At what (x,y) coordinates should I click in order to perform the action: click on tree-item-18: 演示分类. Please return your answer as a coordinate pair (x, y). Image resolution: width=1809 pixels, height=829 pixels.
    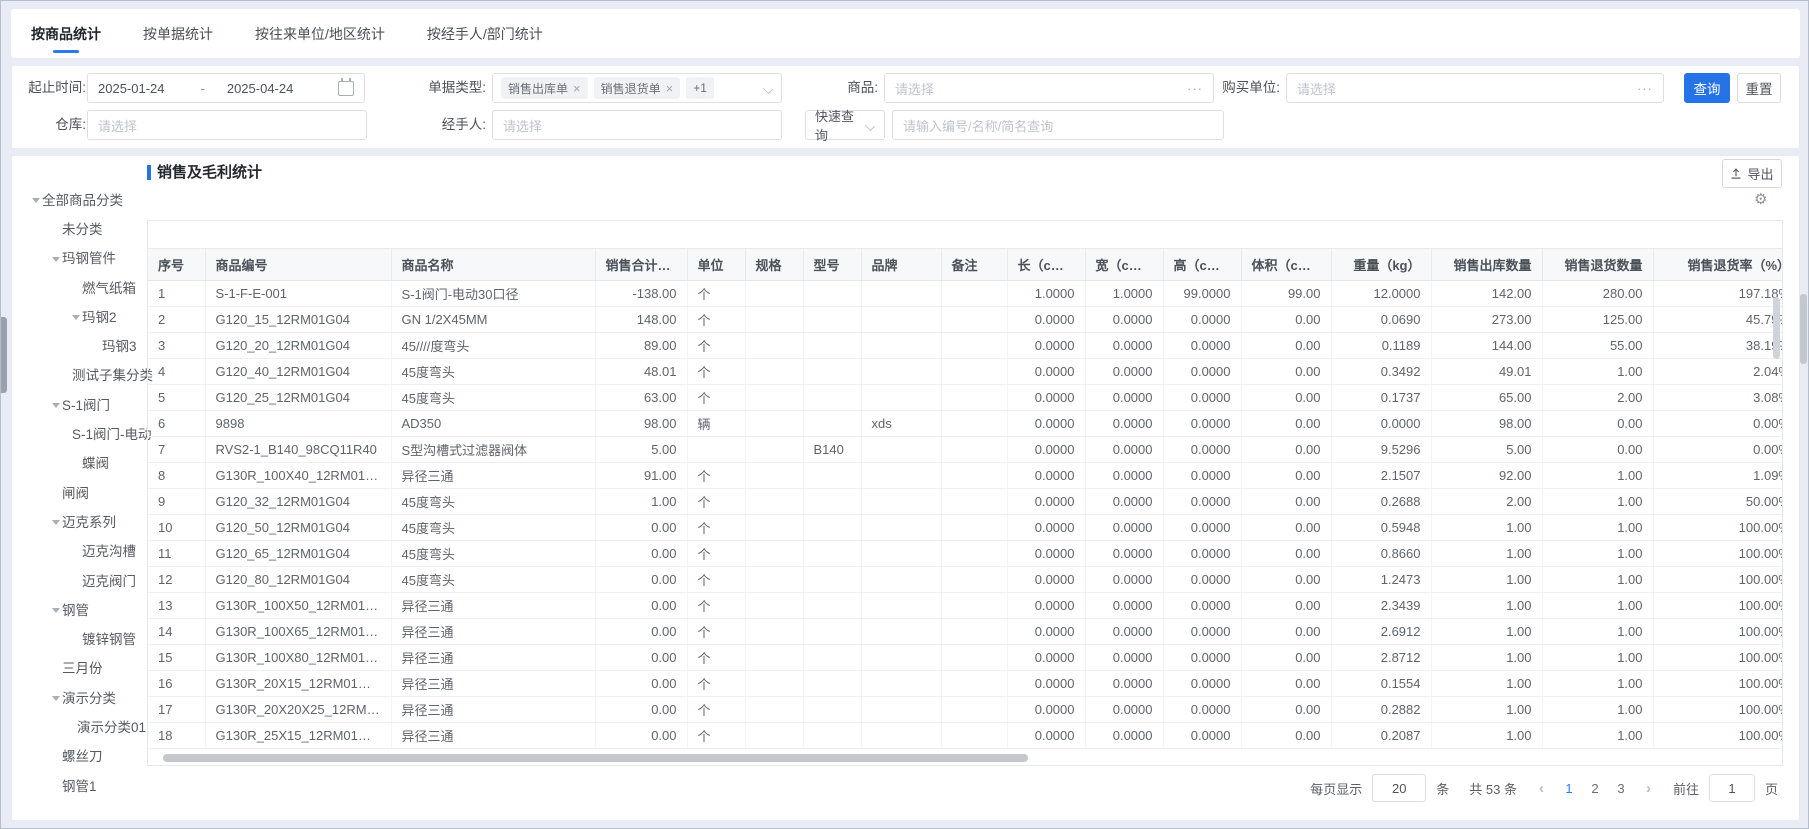
    Looking at the image, I should click on (83, 696).